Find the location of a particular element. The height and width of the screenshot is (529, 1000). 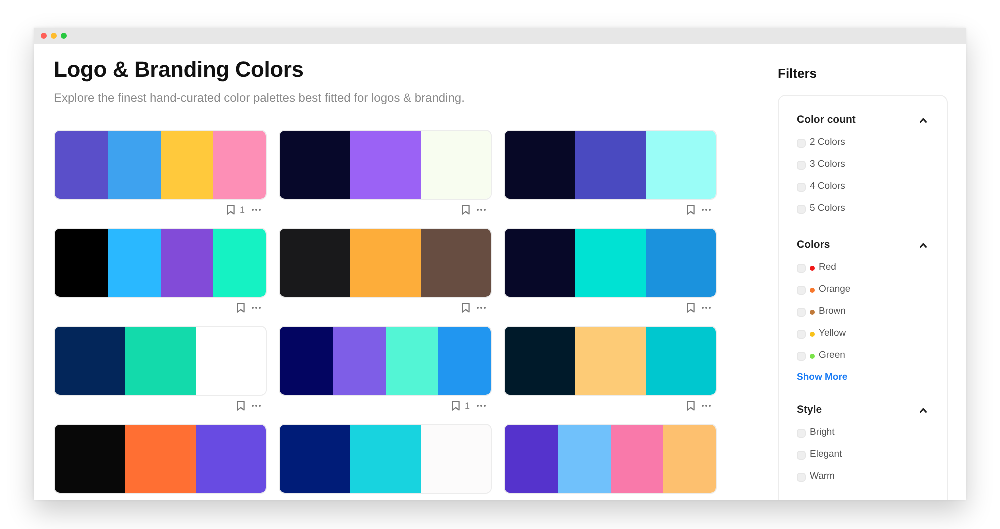

section-title: Colors is located at coordinates (813, 245).